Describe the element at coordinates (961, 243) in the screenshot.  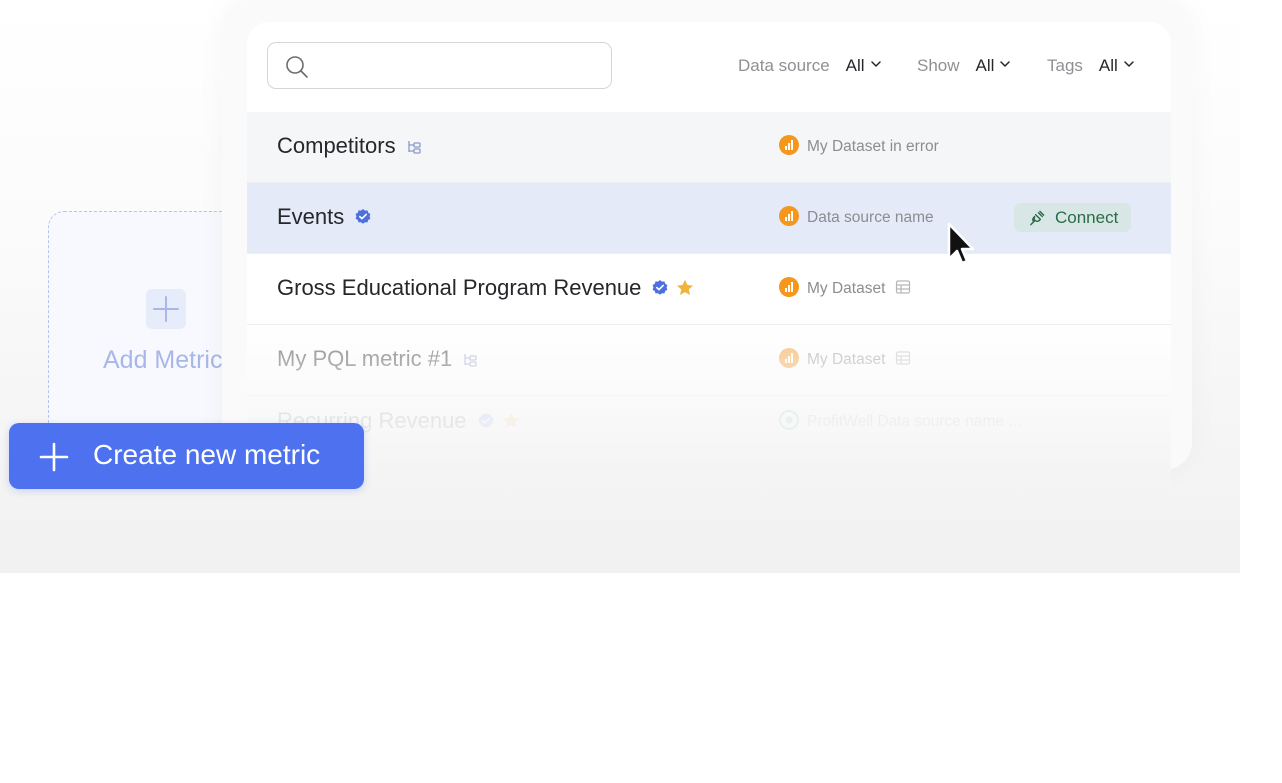
I see `mouse-cursor-icon` at that location.